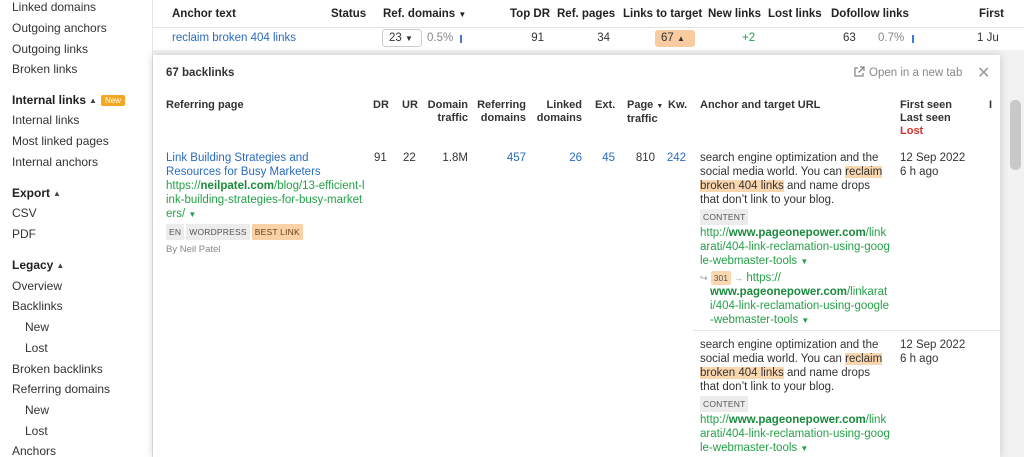  I want to click on col-dofollow-links: Dofollow links, so click(870, 14).